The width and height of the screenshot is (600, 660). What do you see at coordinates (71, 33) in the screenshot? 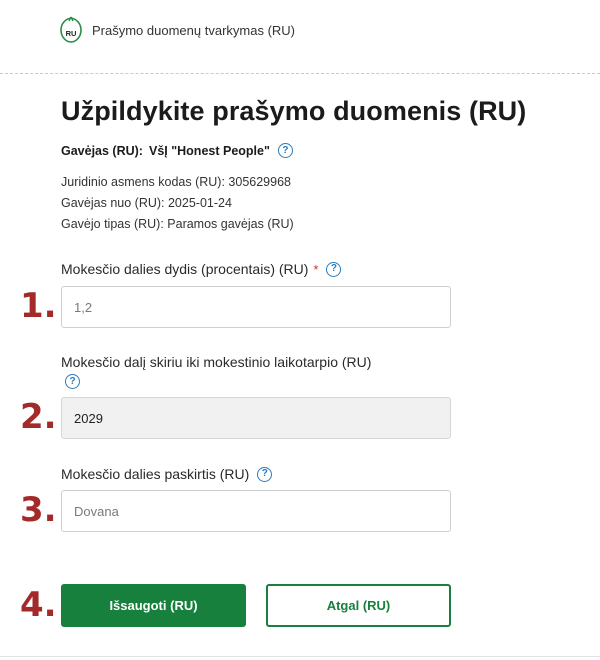
I see `logo-text: RU` at bounding box center [71, 33].